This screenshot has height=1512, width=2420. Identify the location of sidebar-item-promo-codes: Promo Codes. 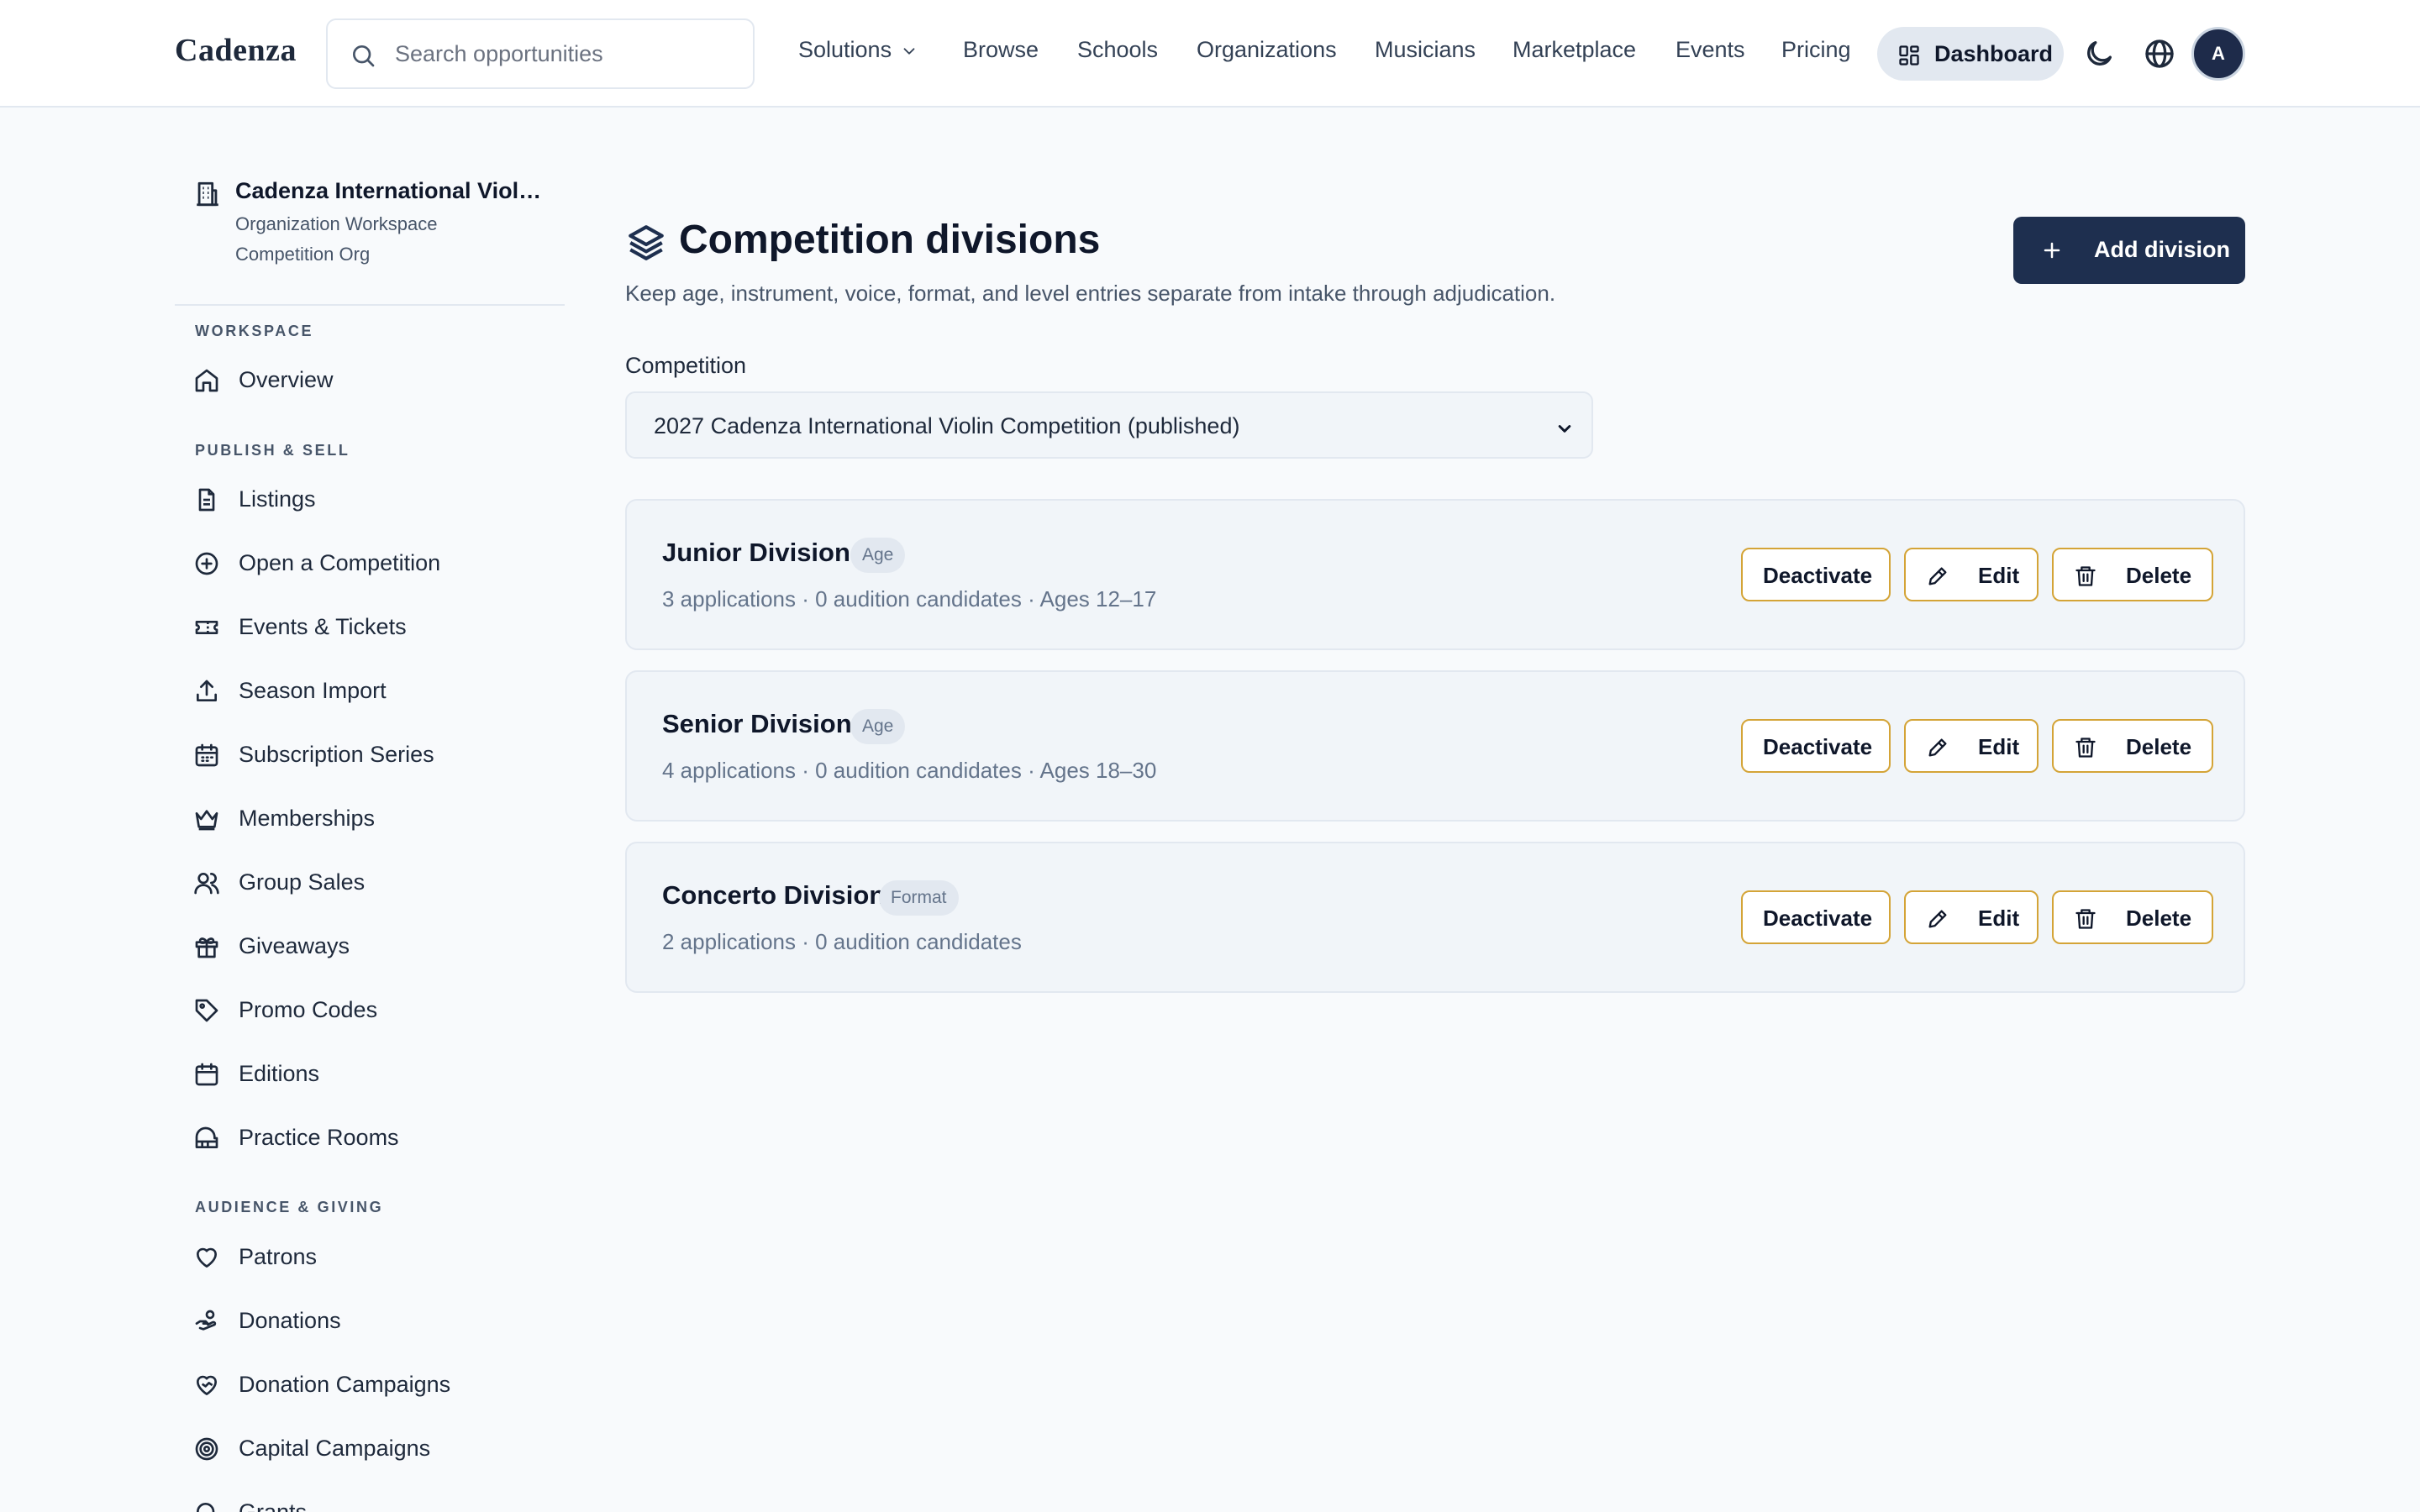
(376, 1010).